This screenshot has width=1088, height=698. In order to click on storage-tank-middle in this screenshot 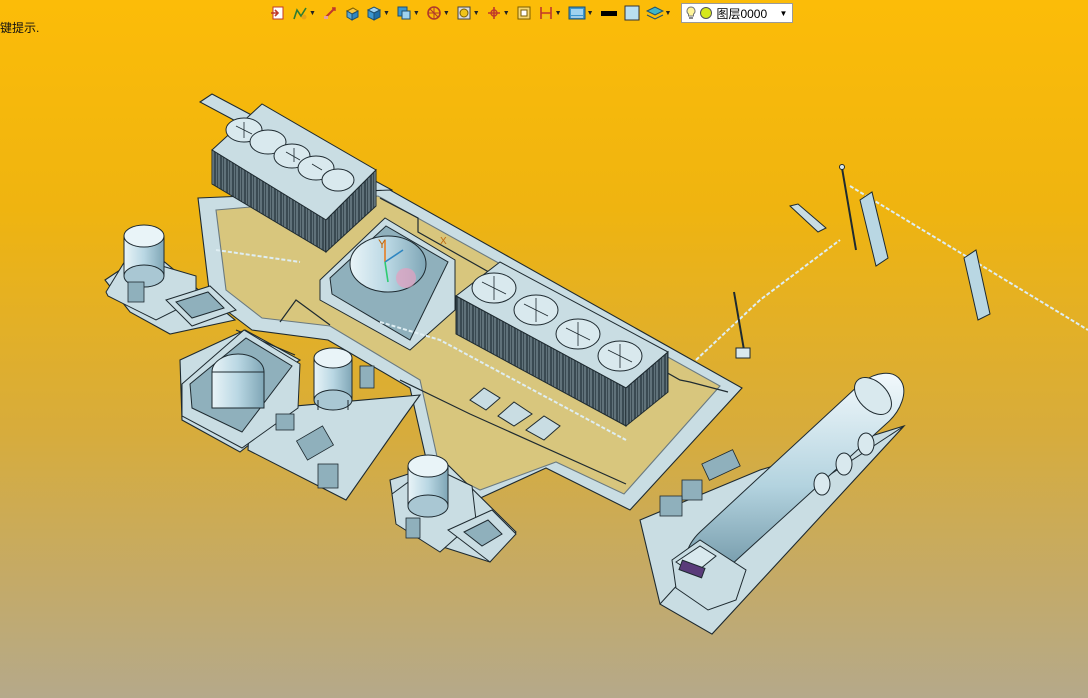, I will do `click(333, 379)`.